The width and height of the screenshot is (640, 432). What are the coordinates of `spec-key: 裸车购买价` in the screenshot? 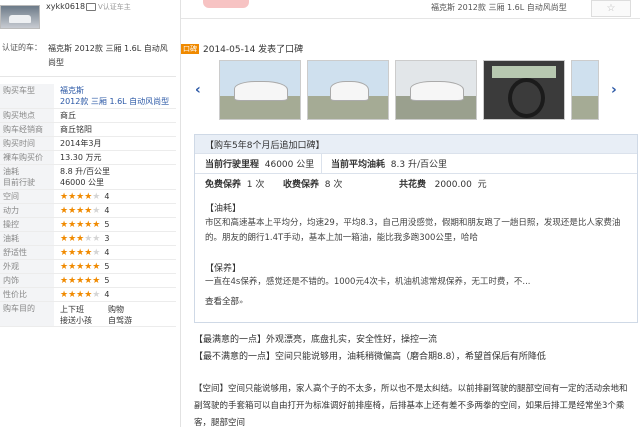 It's located at (27, 157).